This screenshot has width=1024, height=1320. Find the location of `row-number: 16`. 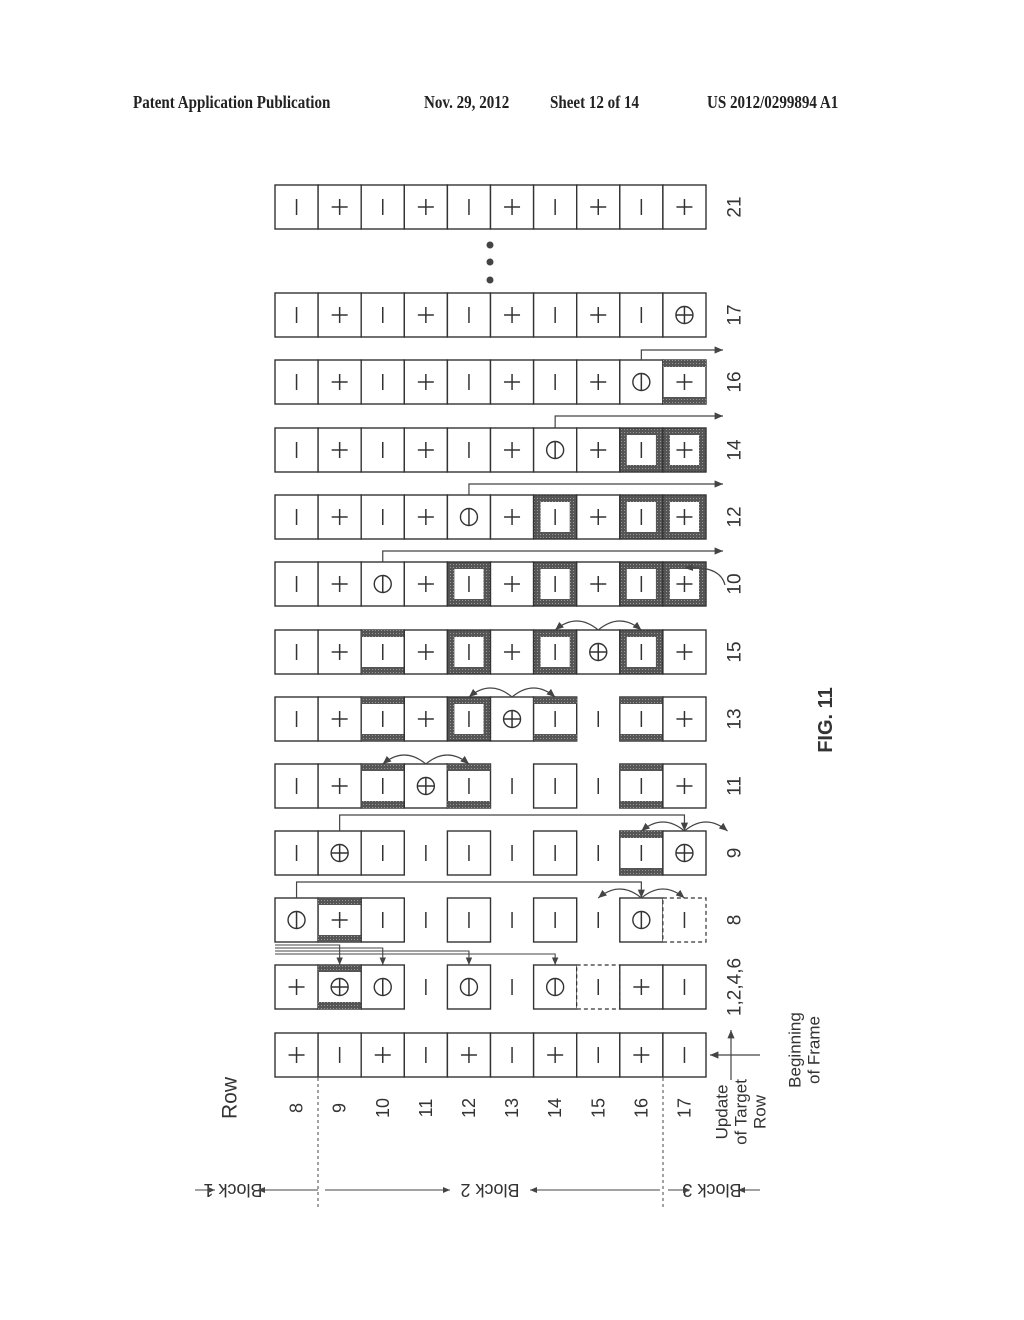

row-number: 16 is located at coordinates (641, 1108).